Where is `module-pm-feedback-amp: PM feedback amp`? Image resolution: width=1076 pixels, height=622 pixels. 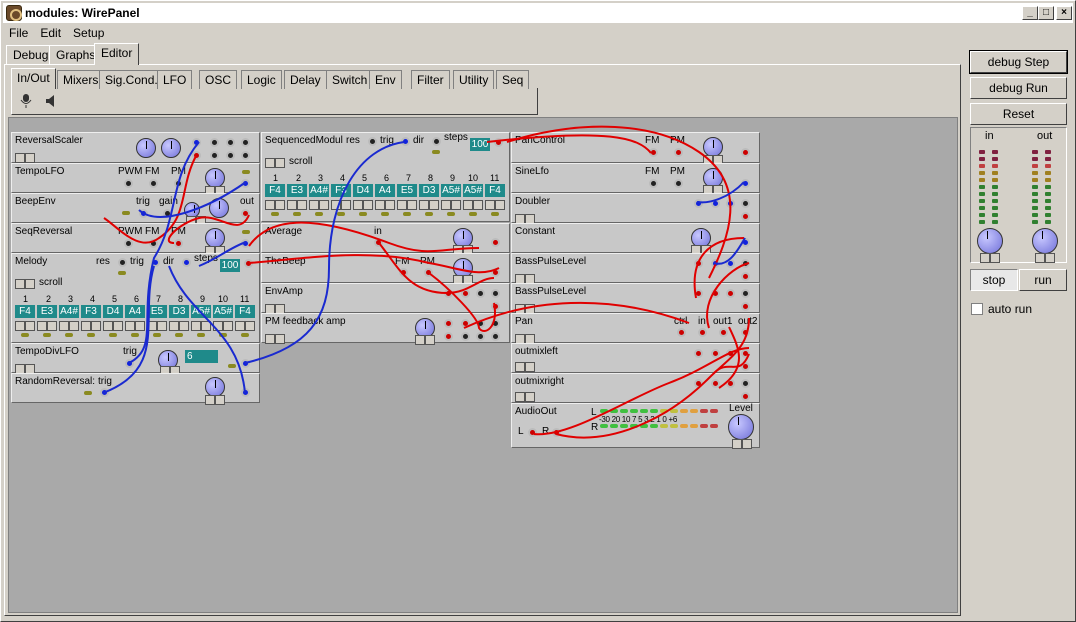
module-pm-feedback-amp: PM feedback amp is located at coordinates (385, 329).